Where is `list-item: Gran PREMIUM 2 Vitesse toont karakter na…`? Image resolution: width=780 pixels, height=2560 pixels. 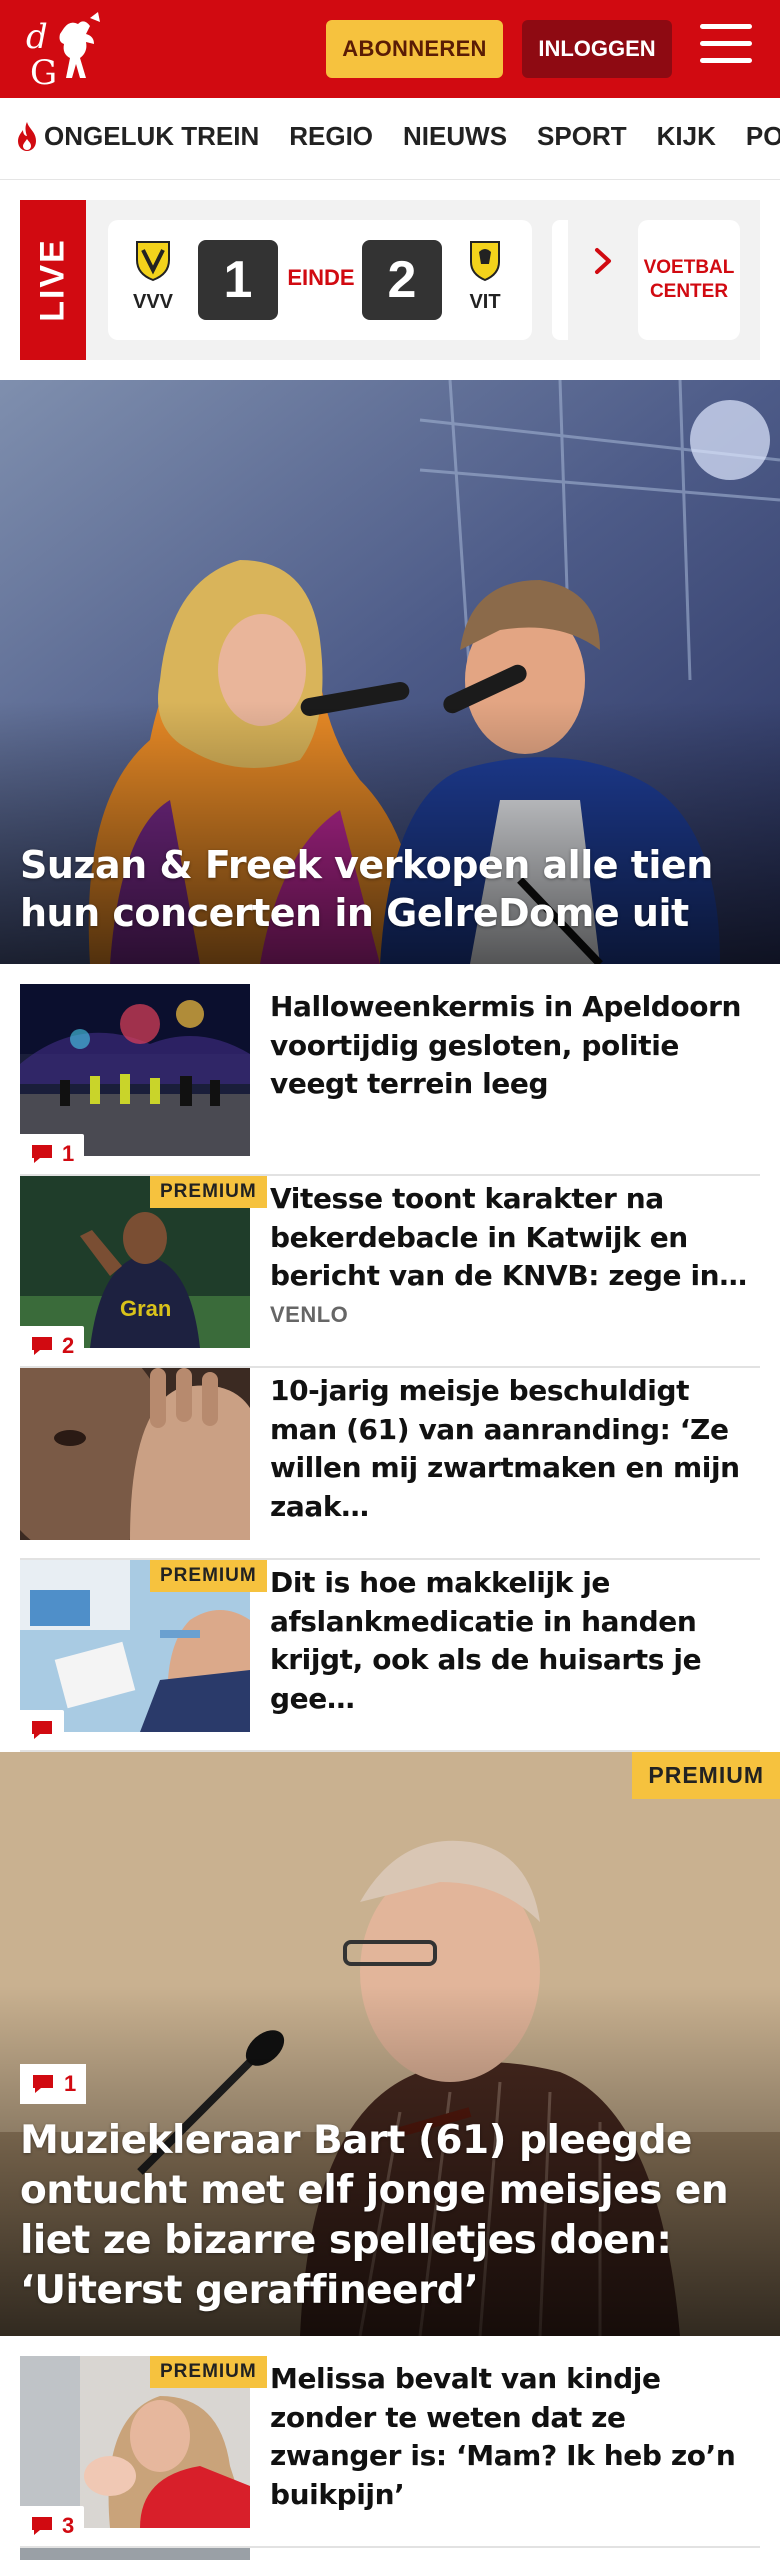
list-item: Gran PREMIUM 2 Vitesse toont karakter na… is located at coordinates (390, 1272).